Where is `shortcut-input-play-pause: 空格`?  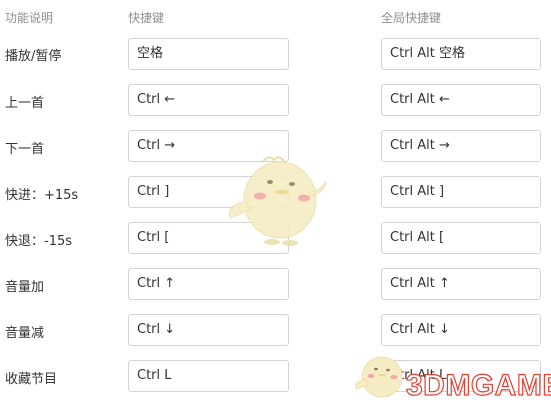 shortcut-input-play-pause: 空格 is located at coordinates (208, 54).